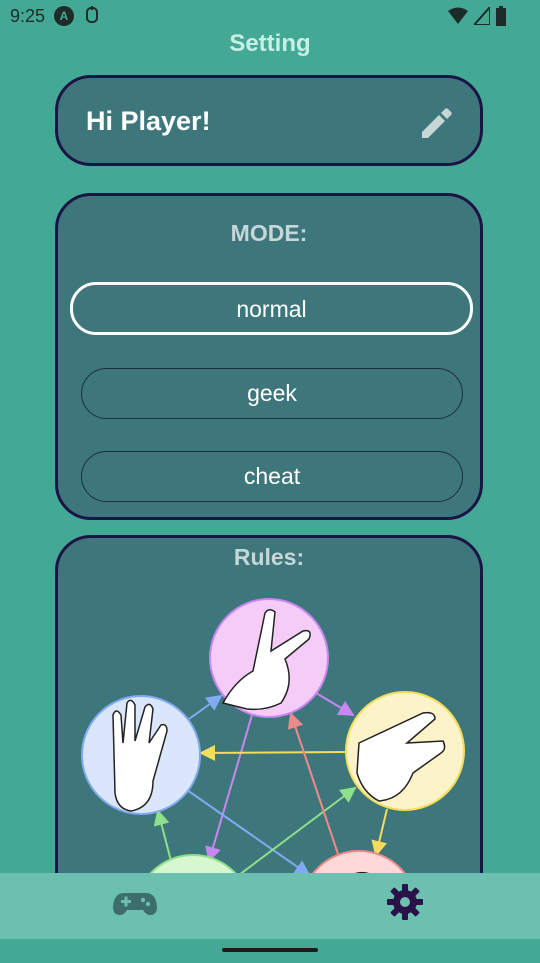 The height and width of the screenshot is (963, 540). Describe the element at coordinates (270, 17) in the screenshot. I see `status-bar: 9:25 A` at that location.